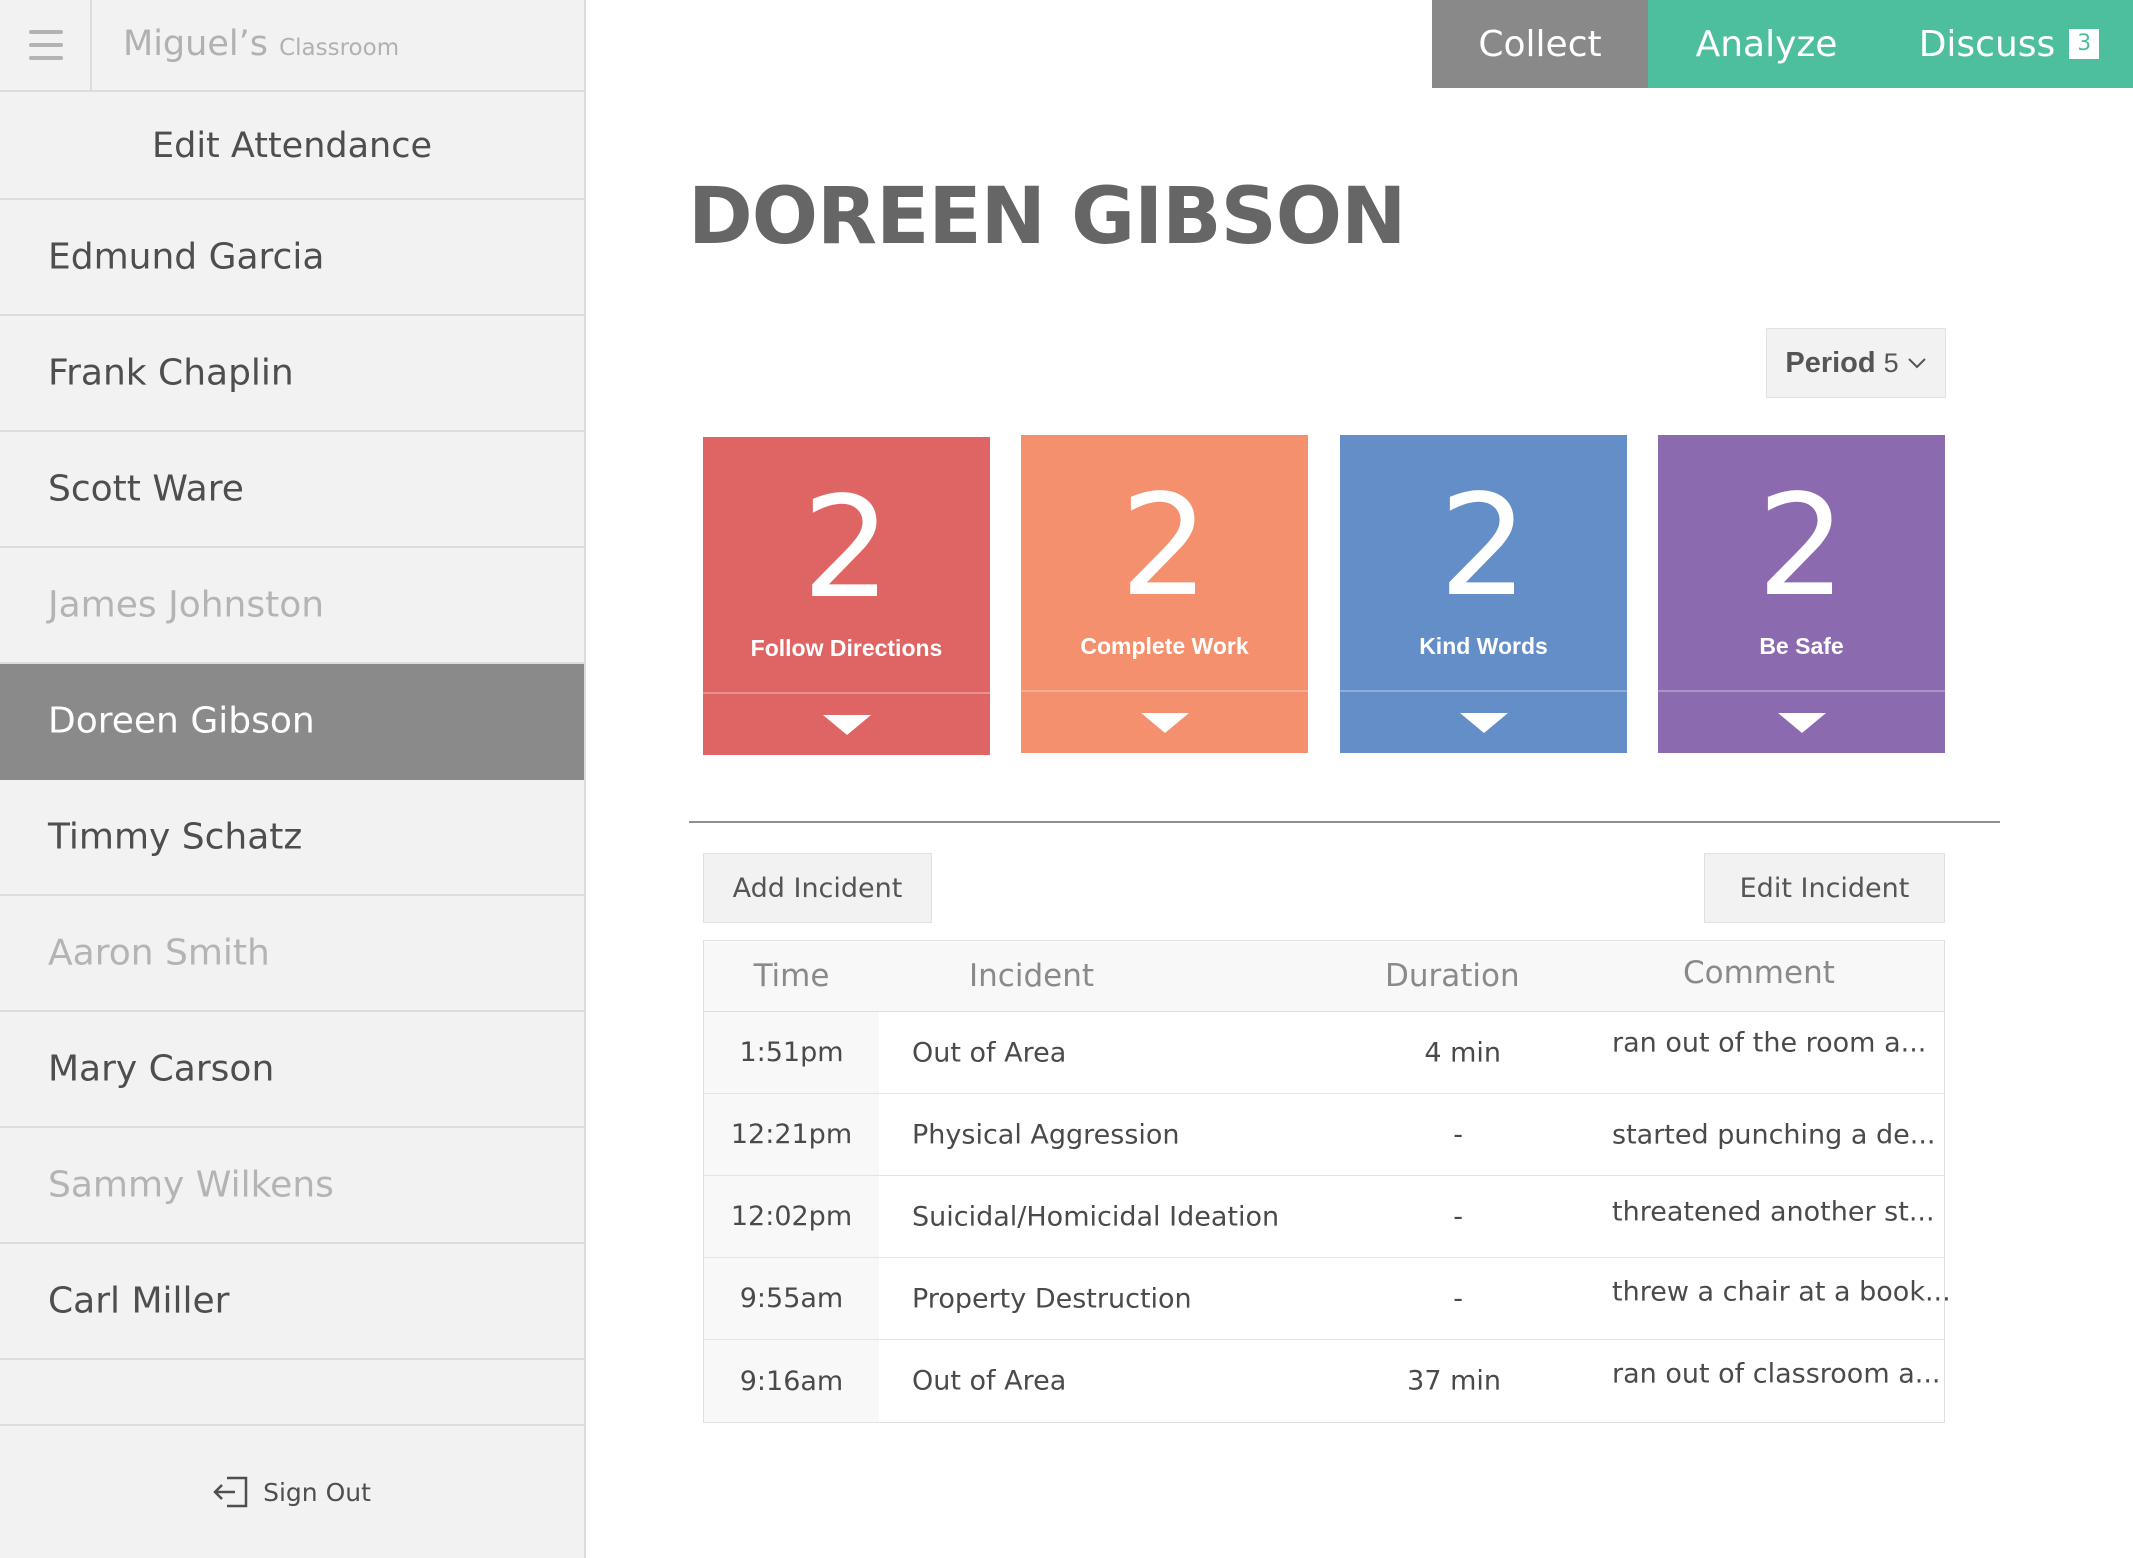 The height and width of the screenshot is (1558, 2133). What do you see at coordinates (171, 373) in the screenshot?
I see `student-name: Frank Chaplin` at bounding box center [171, 373].